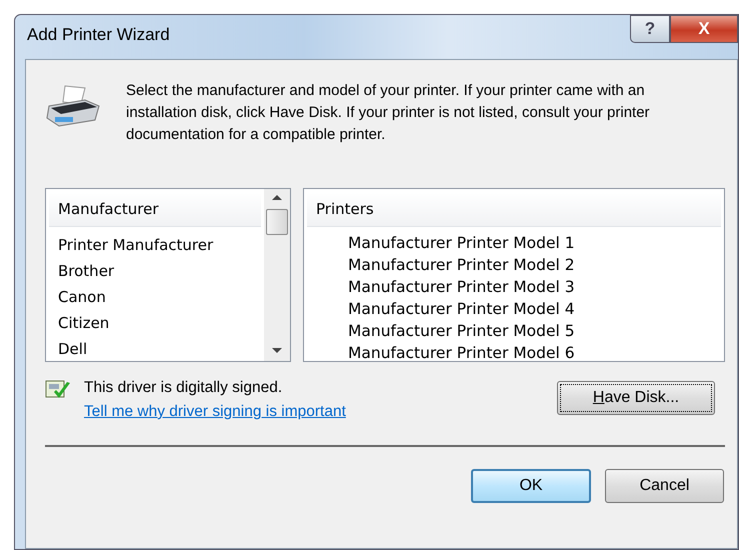 The height and width of the screenshot is (550, 739). Describe the element at coordinates (159, 245) in the screenshot. I see `manufacturer-item: Printer Manufacturer` at that location.